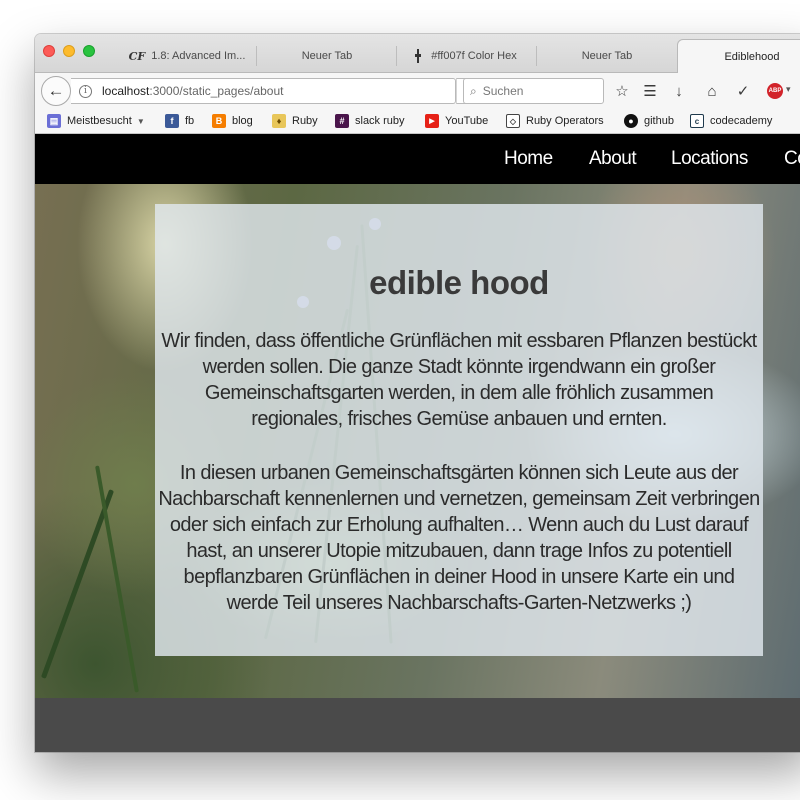 The width and height of the screenshot is (800, 800). What do you see at coordinates (649, 121) in the screenshot?
I see `bookmark-github: ● github` at bounding box center [649, 121].